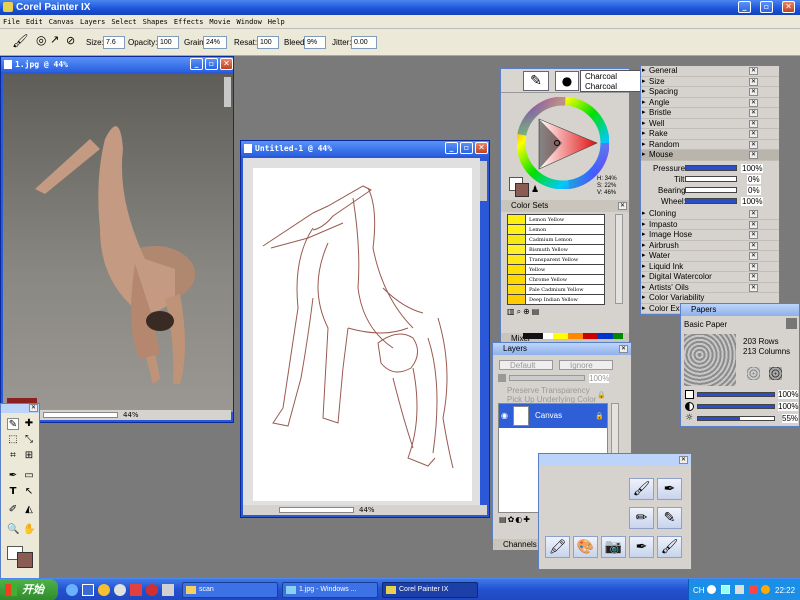  Describe the element at coordinates (29, 589) in the screenshot. I see `start-button: 开始` at that location.